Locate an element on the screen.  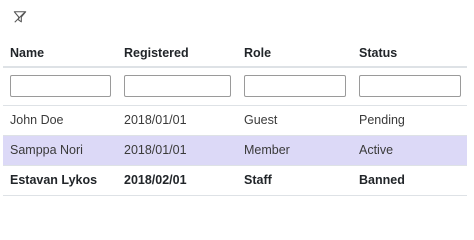
table-row-selected: Samppa Nori 2018/01/01 Member Active is located at coordinates (235, 150).